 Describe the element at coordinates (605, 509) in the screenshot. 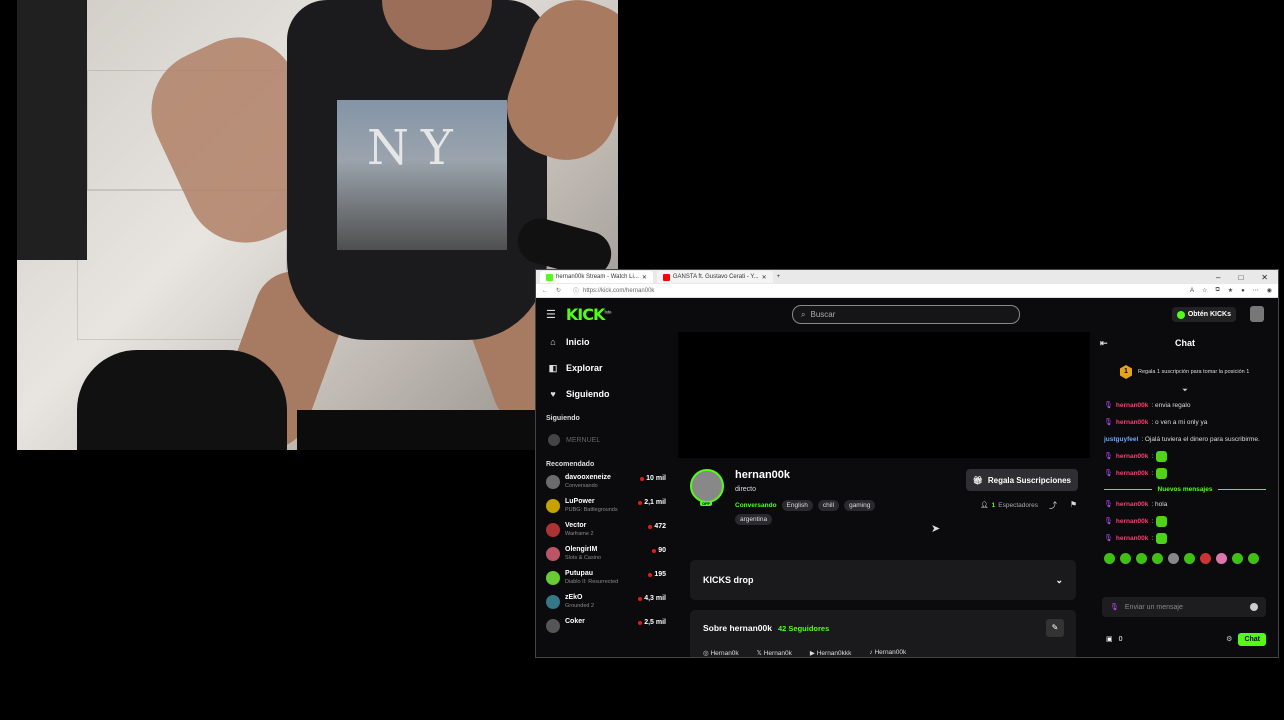

I see `recommended-channel: LuPower PUBG: Battlegrounds 2,1 mil` at that location.